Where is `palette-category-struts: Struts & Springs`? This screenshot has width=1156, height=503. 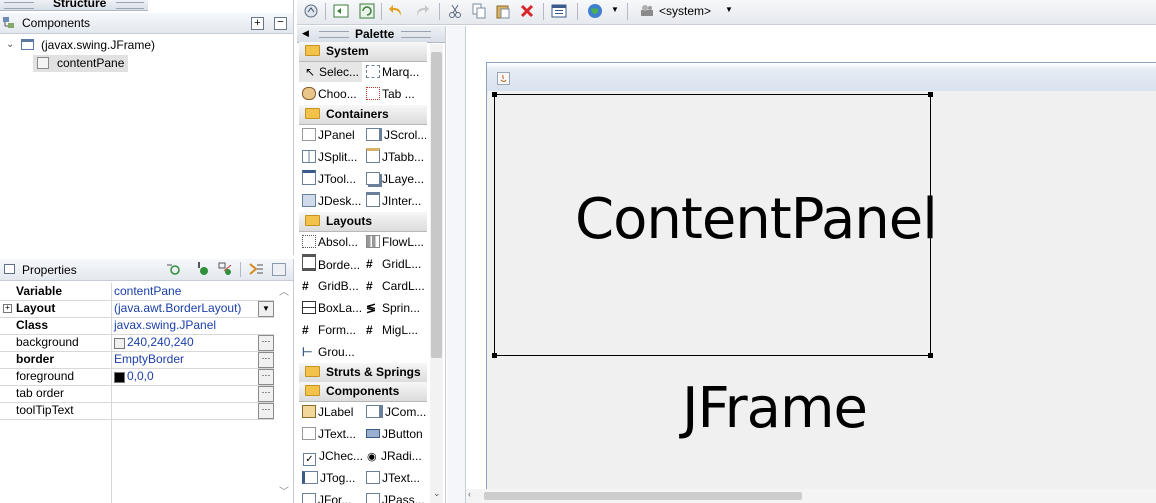 palette-category-struts: Struts & Springs is located at coordinates (363, 373).